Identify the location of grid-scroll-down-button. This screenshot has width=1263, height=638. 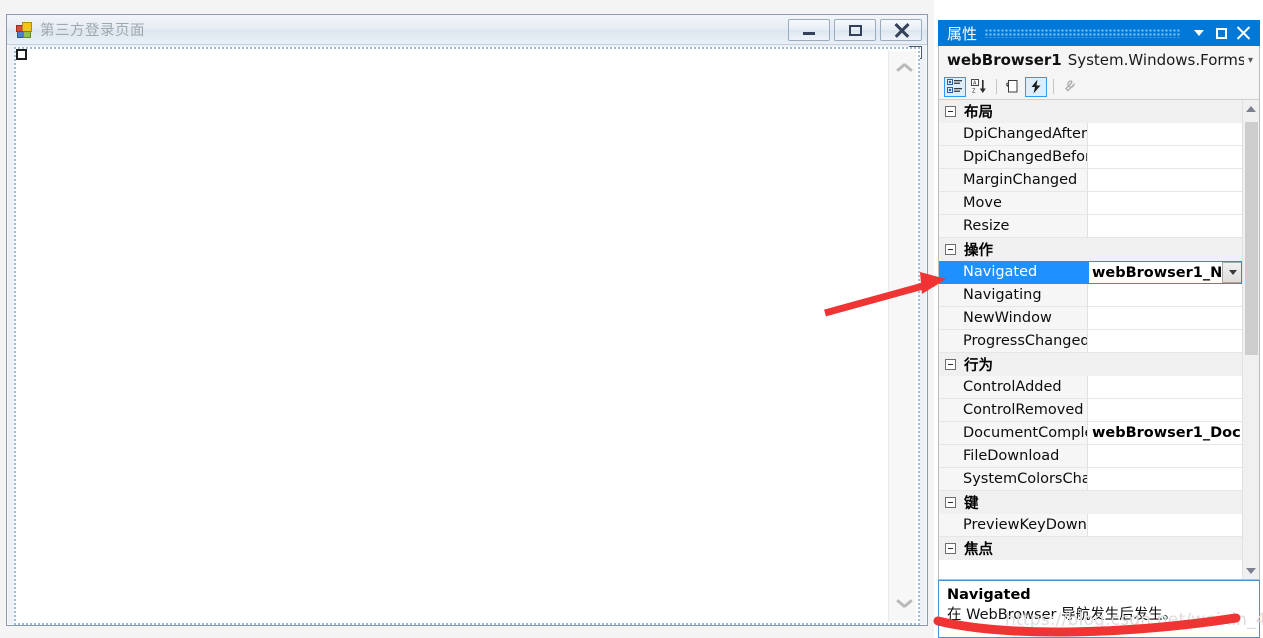
(1251, 570).